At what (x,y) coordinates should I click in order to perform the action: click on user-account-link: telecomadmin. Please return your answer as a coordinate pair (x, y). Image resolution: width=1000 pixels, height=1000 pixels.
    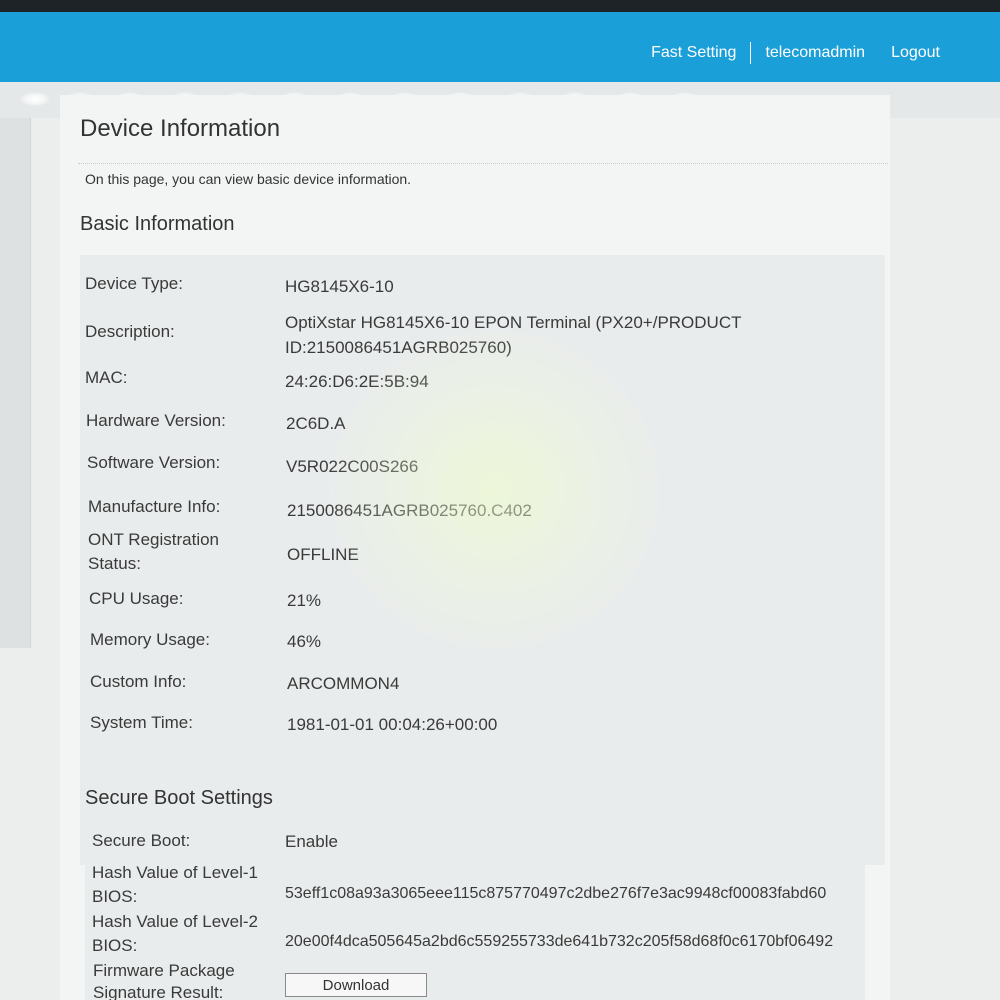
    Looking at the image, I should click on (815, 53).